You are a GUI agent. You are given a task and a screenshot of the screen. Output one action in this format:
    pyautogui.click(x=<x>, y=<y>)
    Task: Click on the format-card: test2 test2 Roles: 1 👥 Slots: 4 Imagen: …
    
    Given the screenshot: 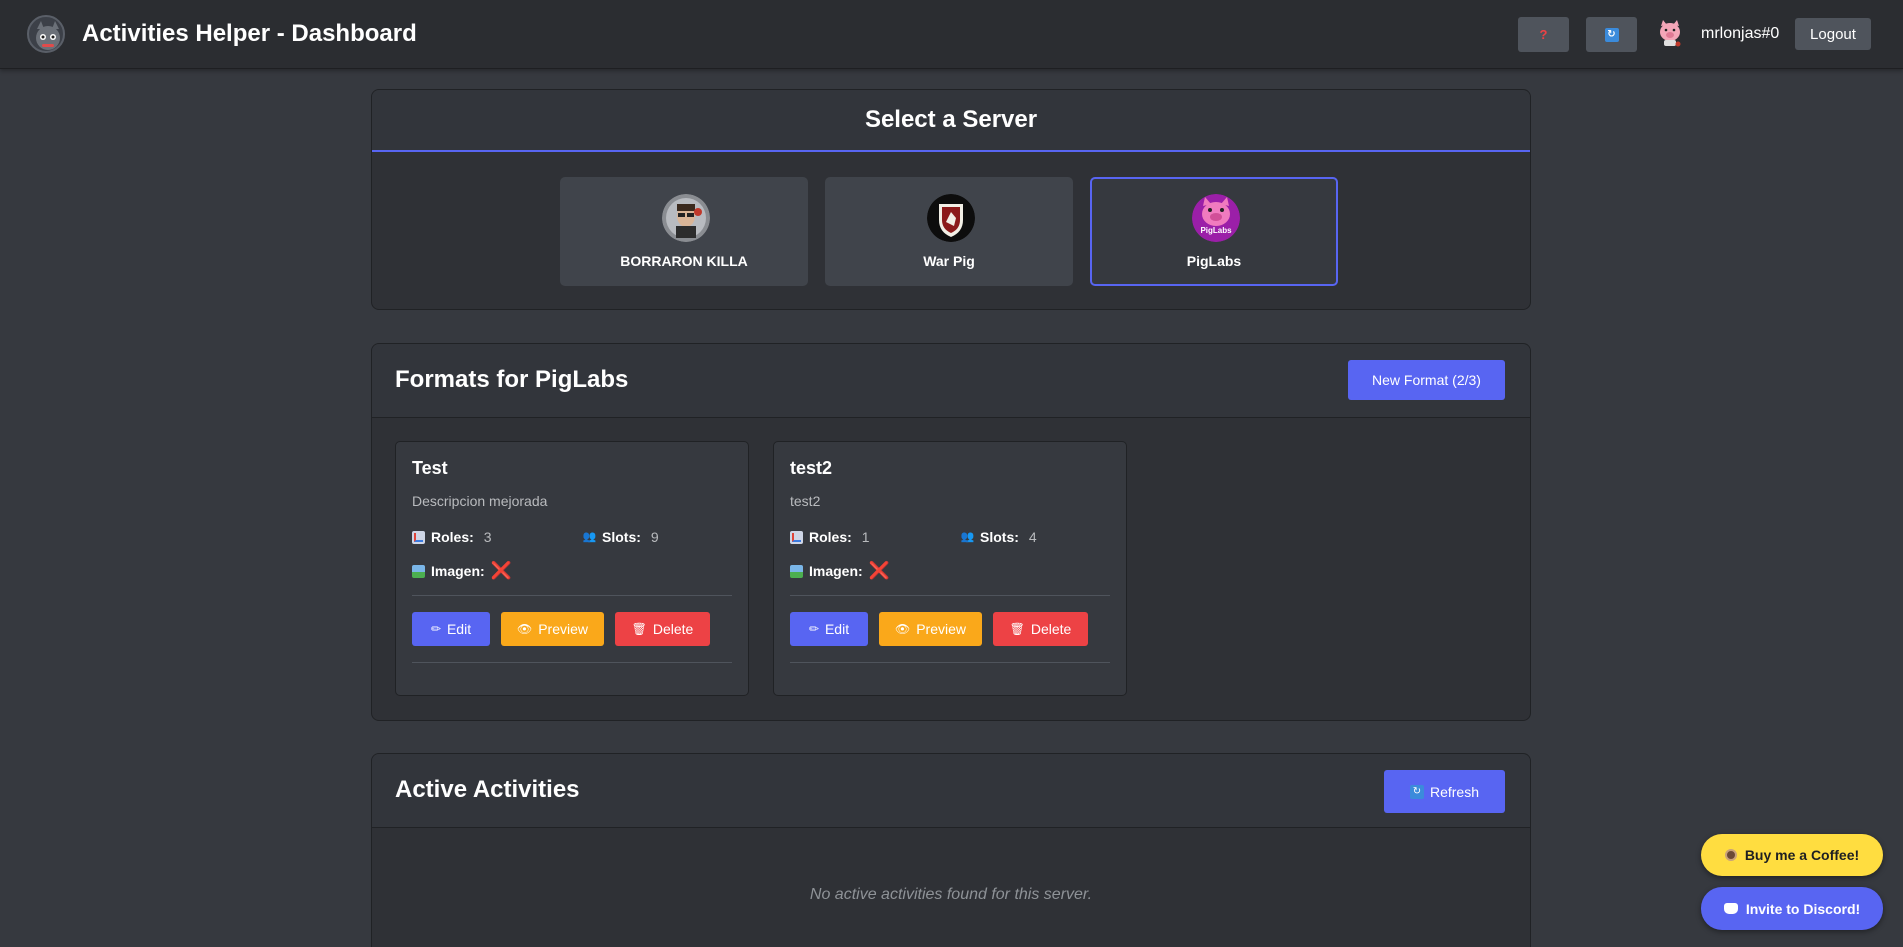 What is the action you would take?
    pyautogui.click(x=950, y=568)
    